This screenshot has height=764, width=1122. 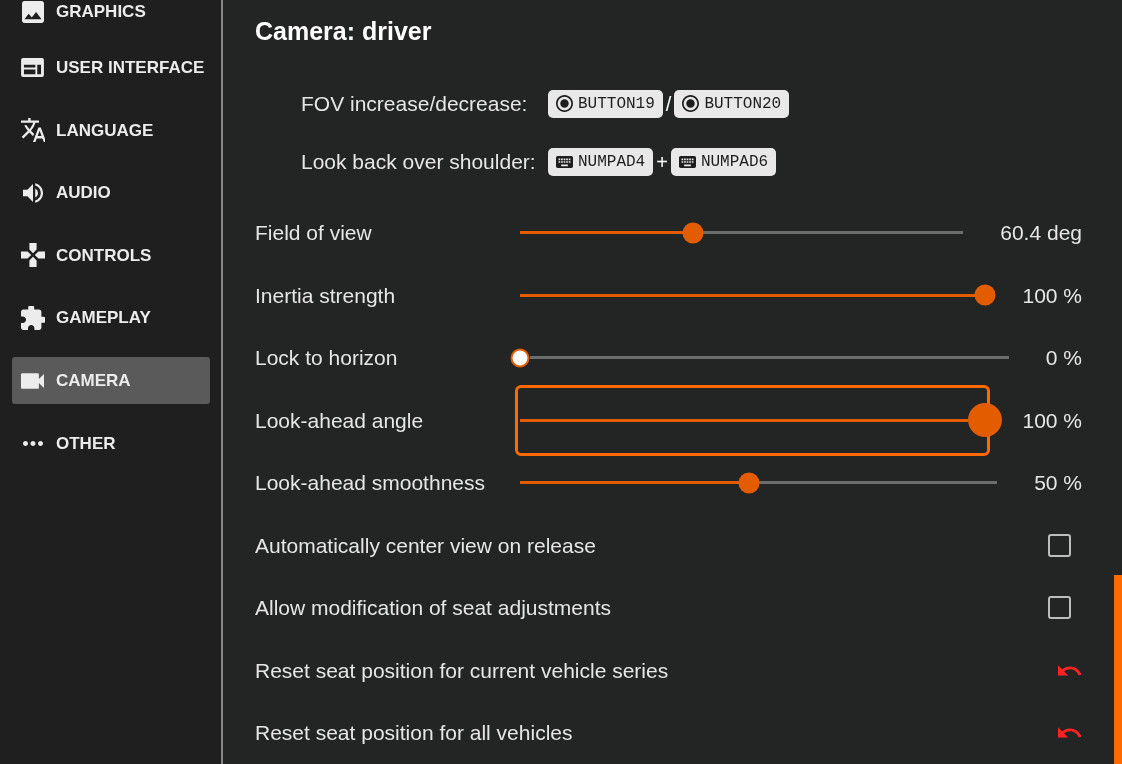 I want to click on sidebar-item: OTHER, so click(x=111, y=443).